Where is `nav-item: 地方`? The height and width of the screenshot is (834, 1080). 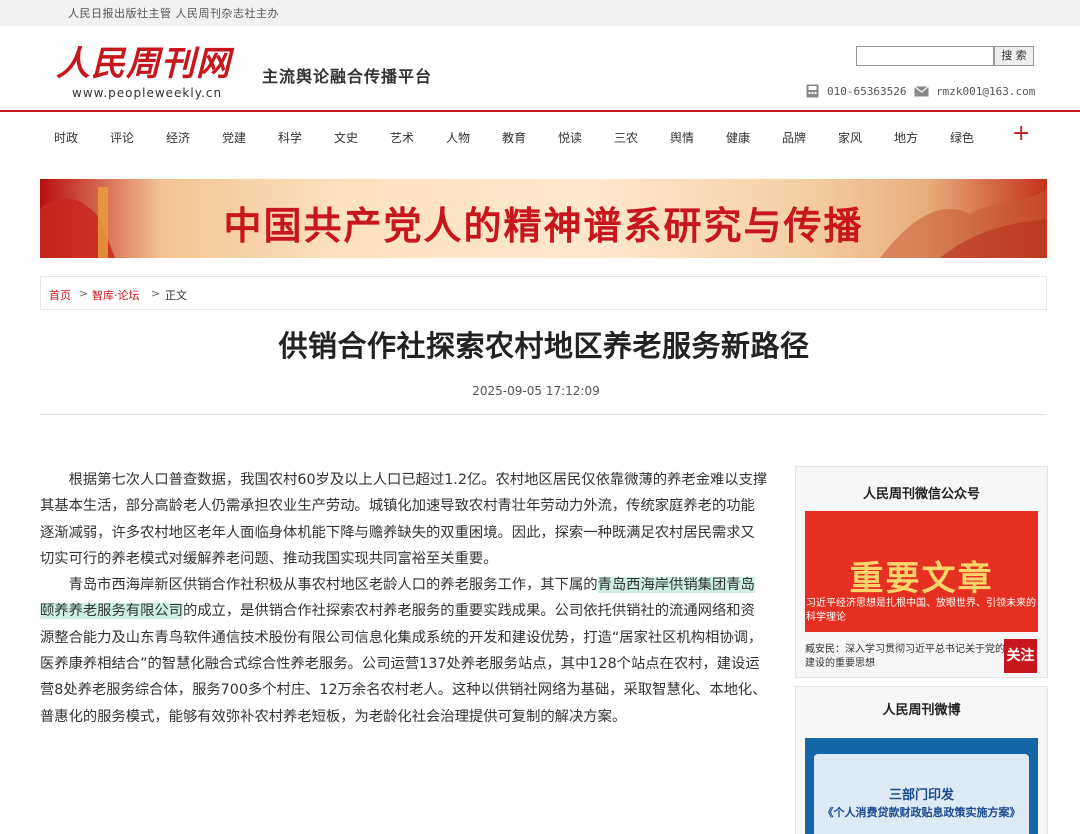 nav-item: 地方 is located at coordinates (906, 137).